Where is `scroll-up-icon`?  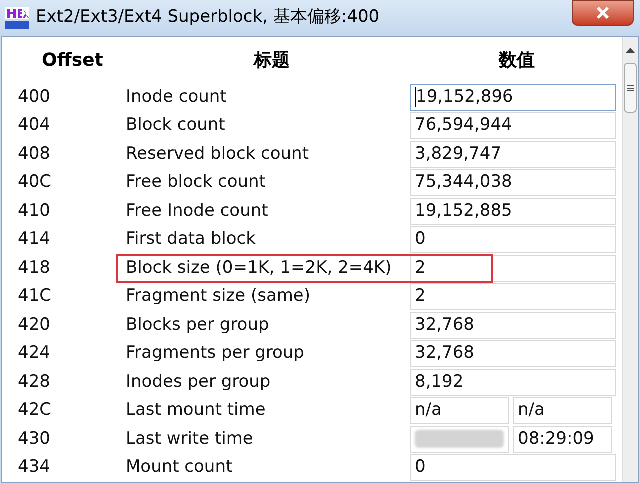 scroll-up-icon is located at coordinates (630, 50).